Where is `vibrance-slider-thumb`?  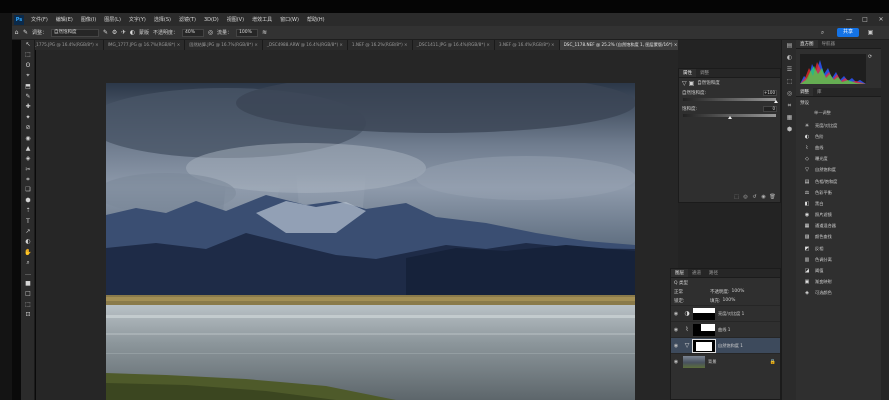 vibrance-slider-thumb is located at coordinates (776, 101).